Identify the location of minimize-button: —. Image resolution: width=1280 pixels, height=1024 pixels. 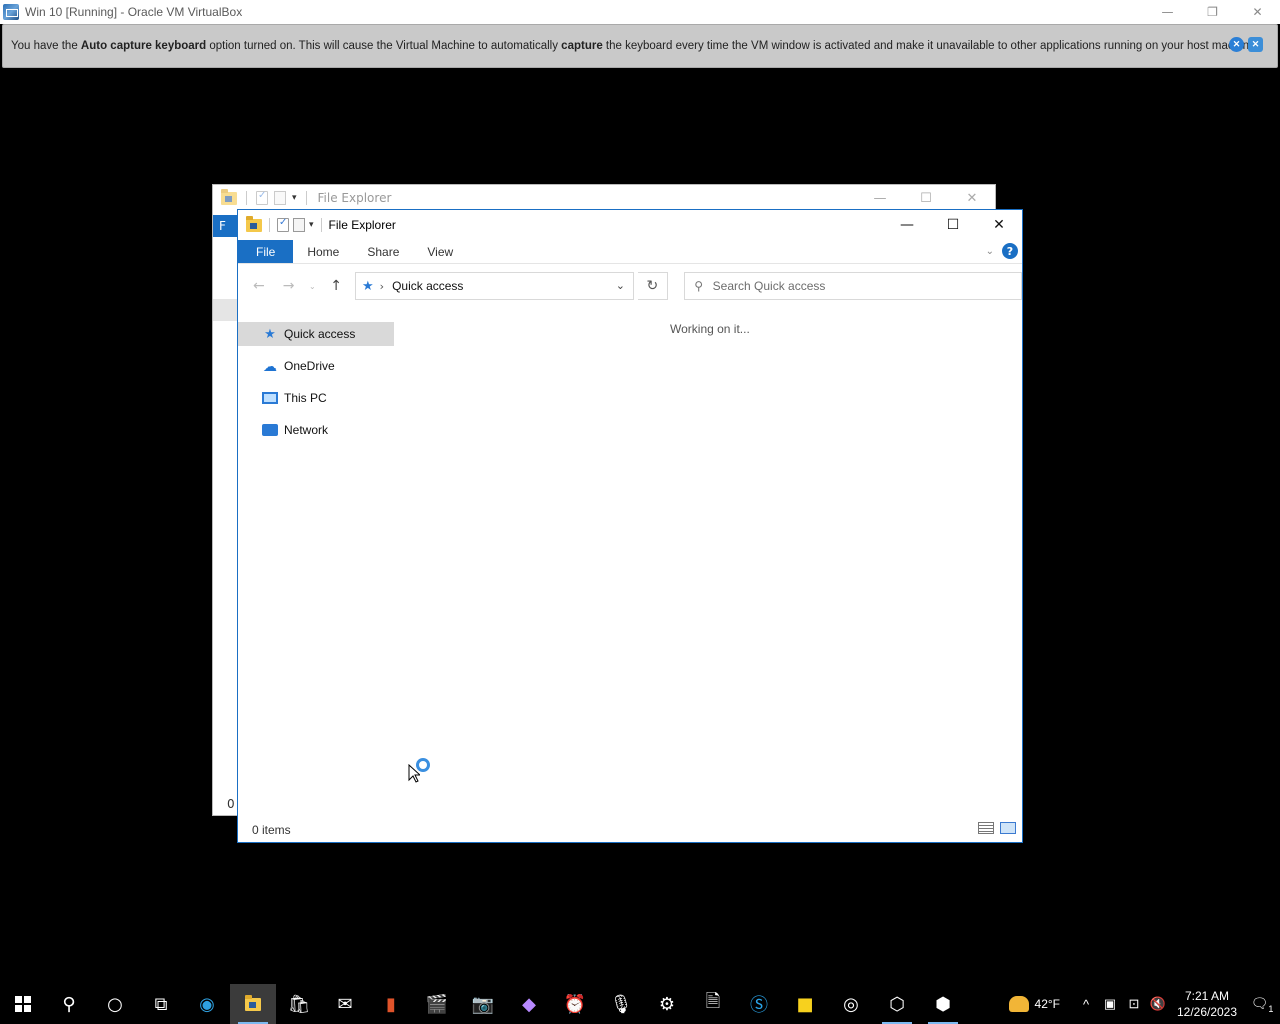
(907, 225).